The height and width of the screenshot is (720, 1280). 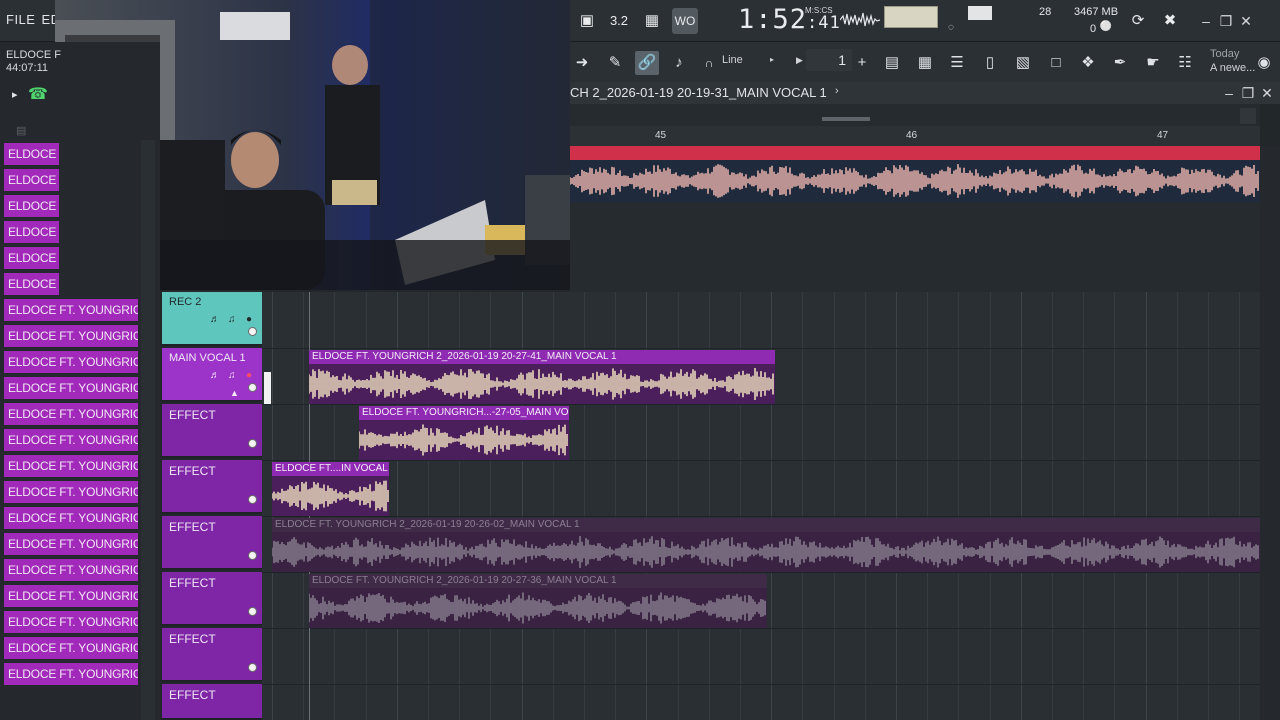 I want to click on track-effect-5: EFFECT, so click(x=212, y=655).